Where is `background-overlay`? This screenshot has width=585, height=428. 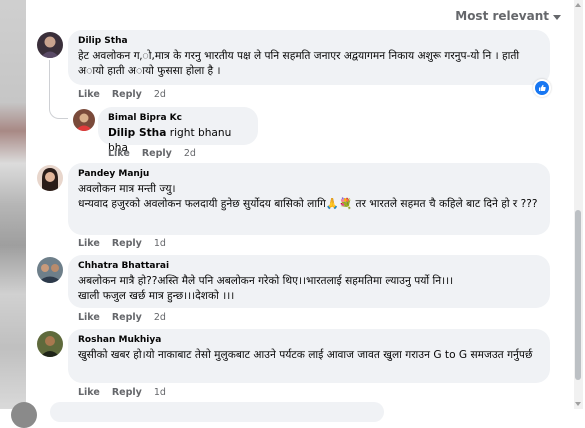
background-overlay is located at coordinates (13, 204).